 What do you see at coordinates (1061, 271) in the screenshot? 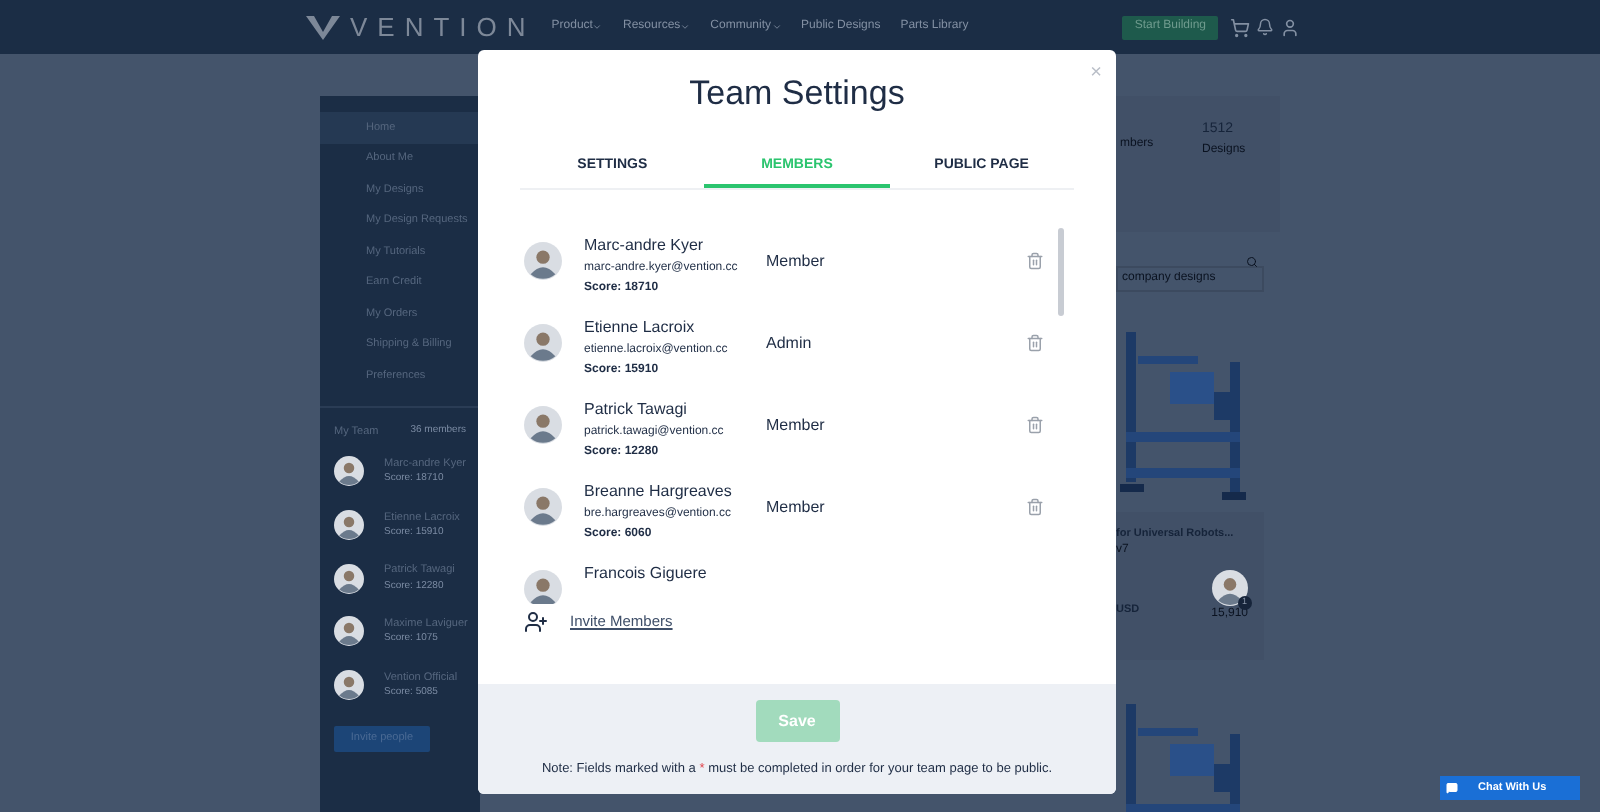
I see `scrollbar` at bounding box center [1061, 271].